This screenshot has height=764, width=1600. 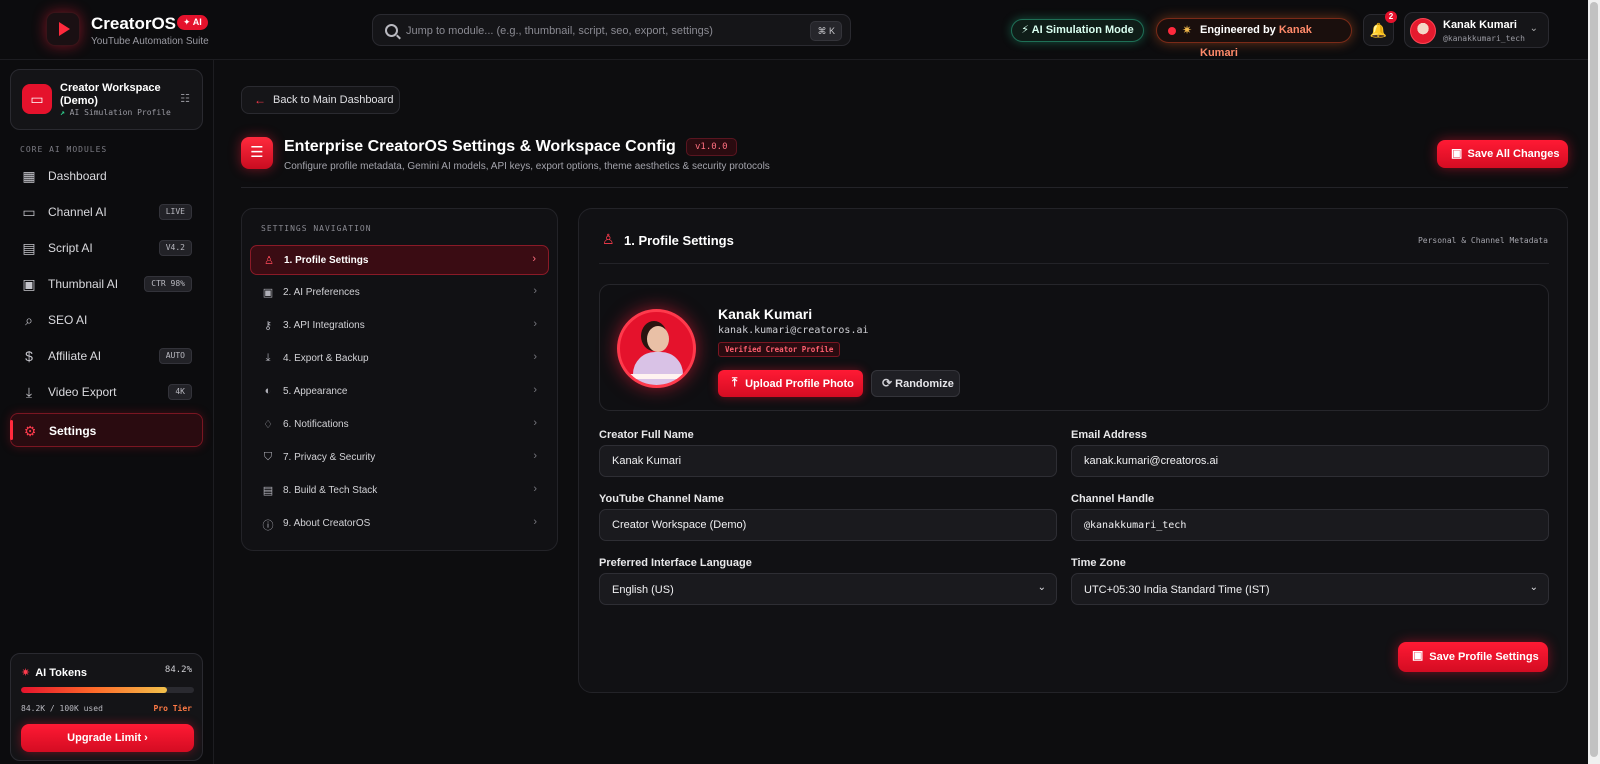 What do you see at coordinates (828, 589) in the screenshot?
I see `language-select: English (US) ⌄` at bounding box center [828, 589].